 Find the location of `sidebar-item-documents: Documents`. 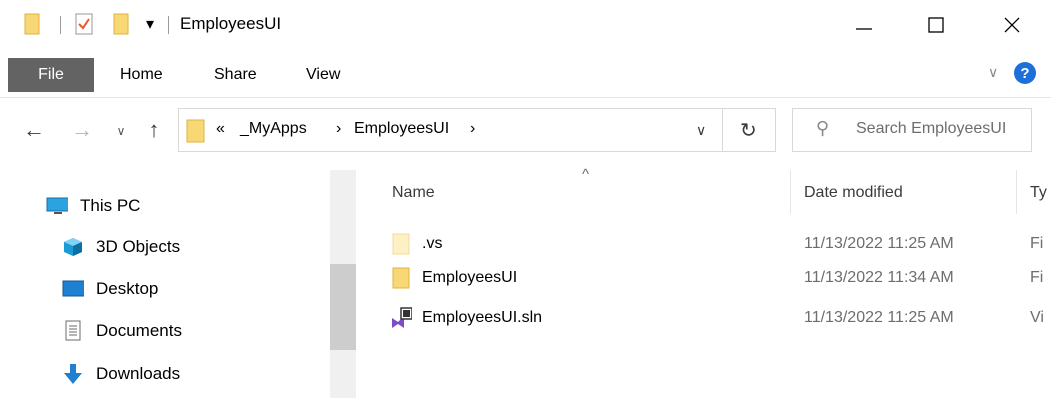

sidebar-item-documents: Documents is located at coordinates (122, 331).